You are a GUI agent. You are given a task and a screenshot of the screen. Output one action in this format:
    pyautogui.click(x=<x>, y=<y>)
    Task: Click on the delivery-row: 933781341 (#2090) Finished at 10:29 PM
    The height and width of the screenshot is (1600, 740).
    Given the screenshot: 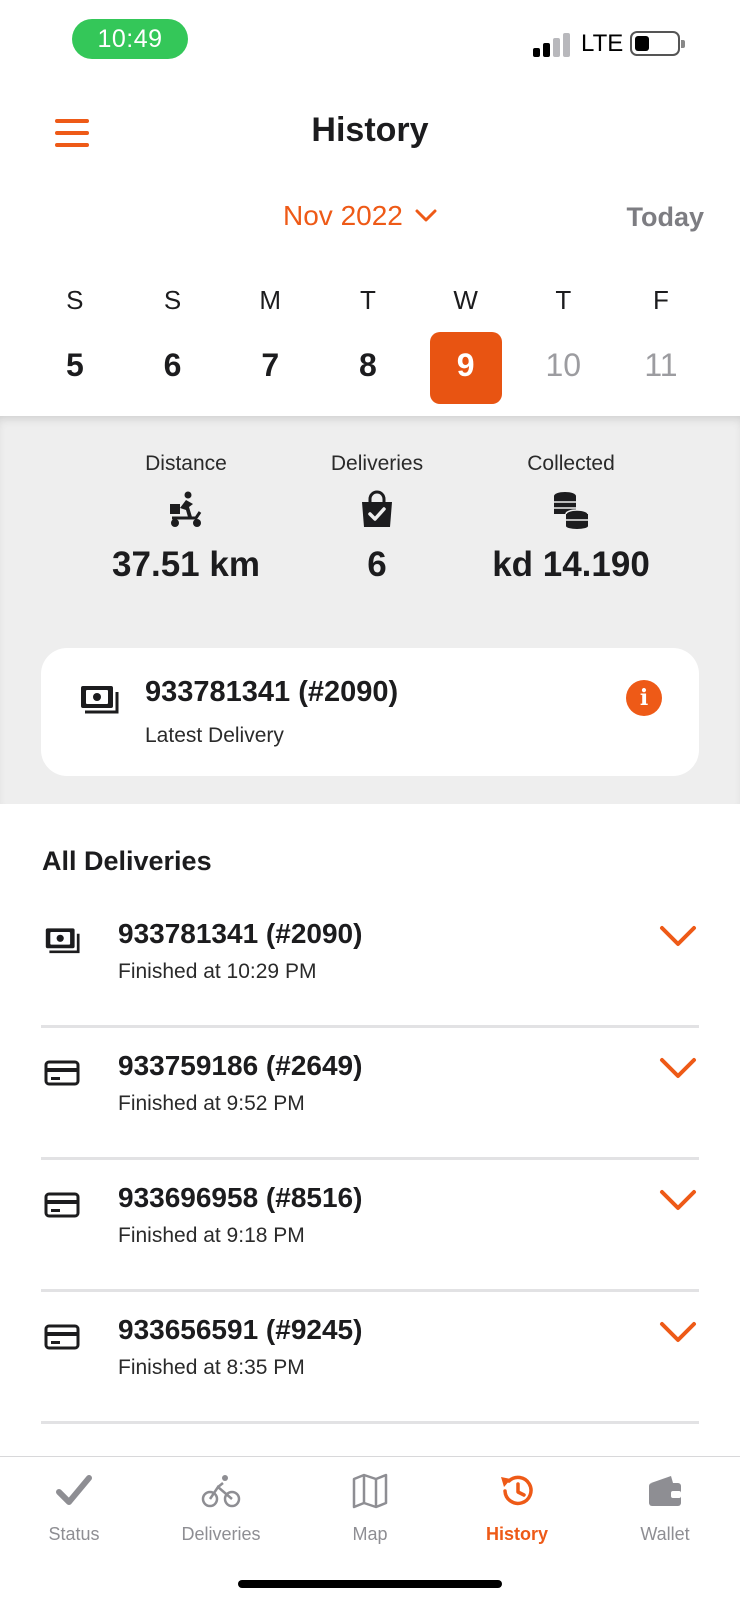 What is the action you would take?
    pyautogui.click(x=370, y=962)
    